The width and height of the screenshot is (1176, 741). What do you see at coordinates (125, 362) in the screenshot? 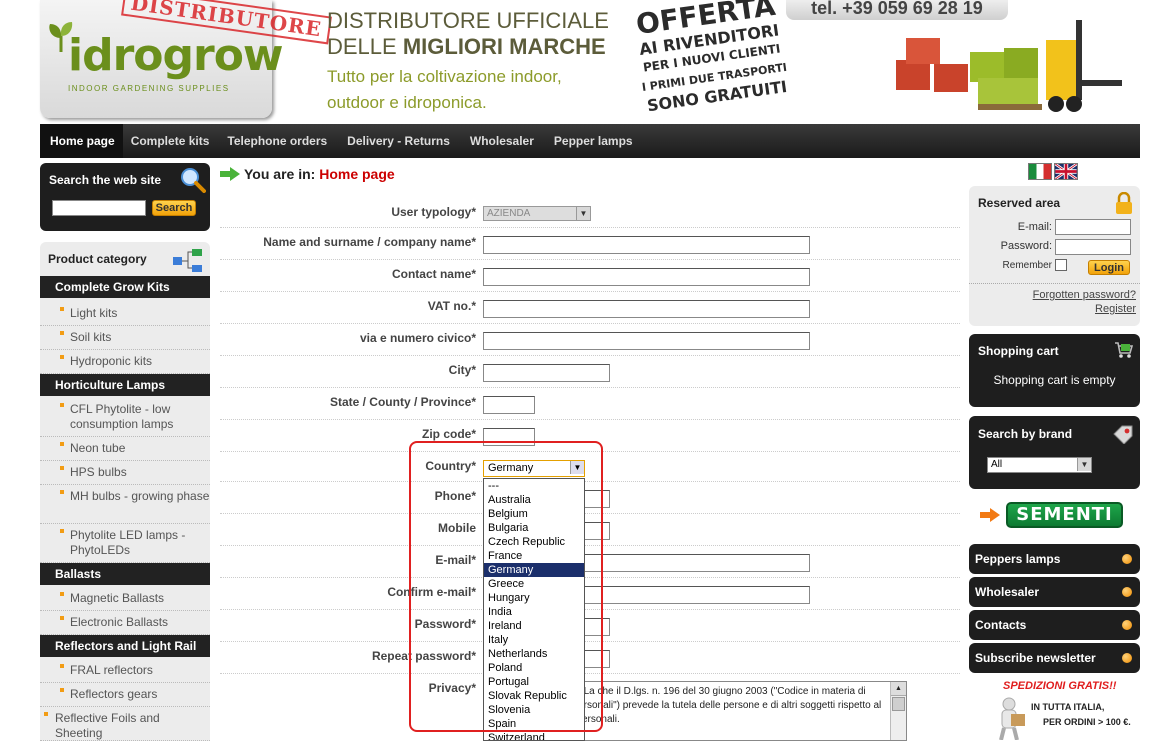
I see `category-item: Hydroponic kits` at bounding box center [125, 362].